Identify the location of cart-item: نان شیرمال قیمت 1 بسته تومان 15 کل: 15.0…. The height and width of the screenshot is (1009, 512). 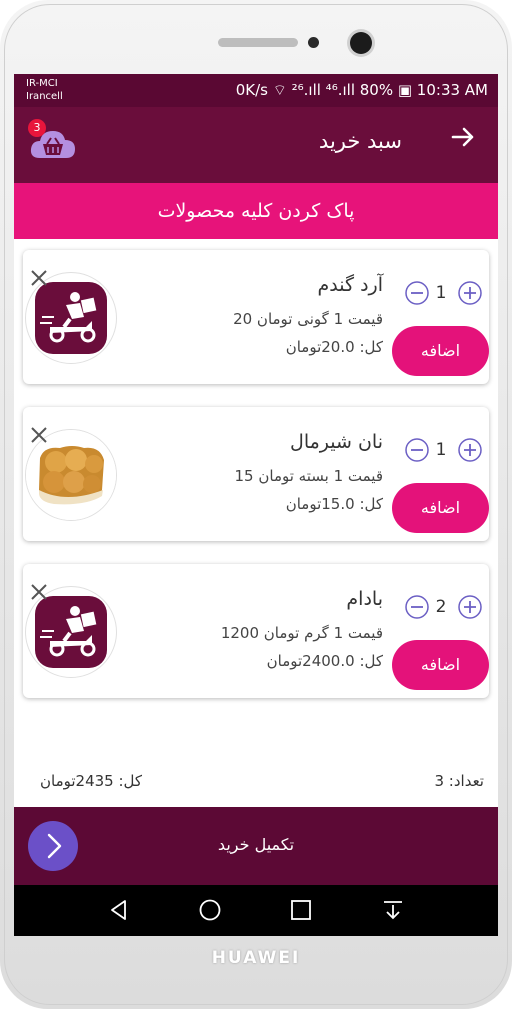
(256, 474).